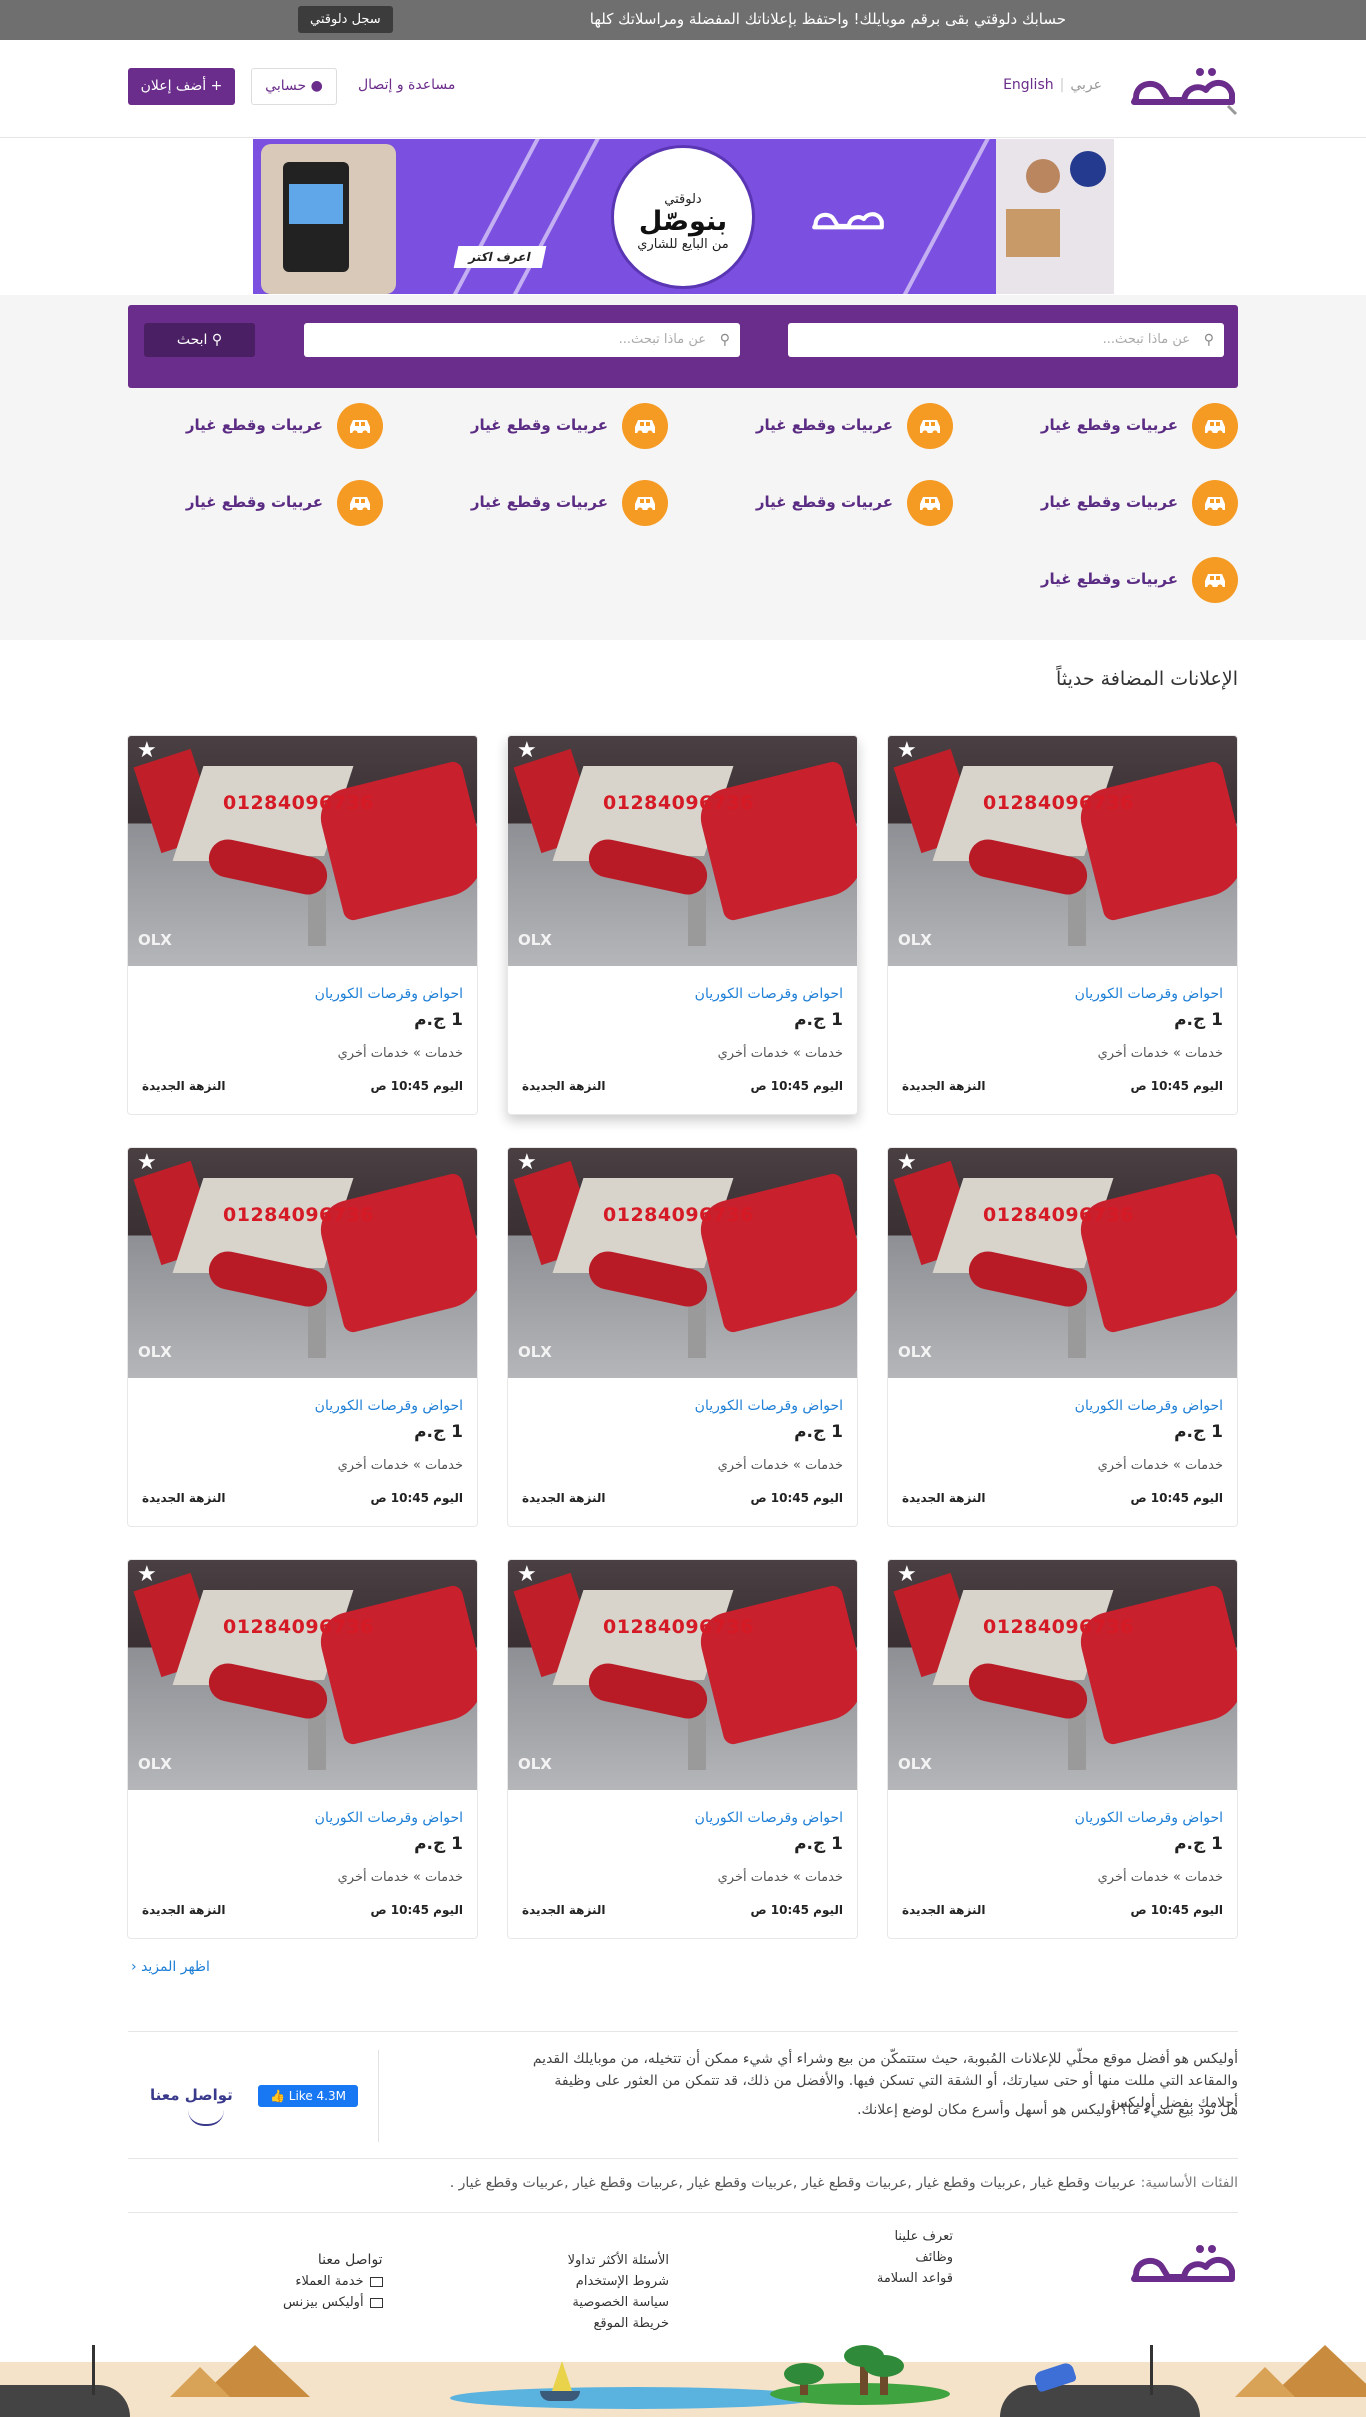 The height and width of the screenshot is (2417, 1366). What do you see at coordinates (1198, 1844) in the screenshot?
I see `ad-price: 1 ج.م` at bounding box center [1198, 1844].